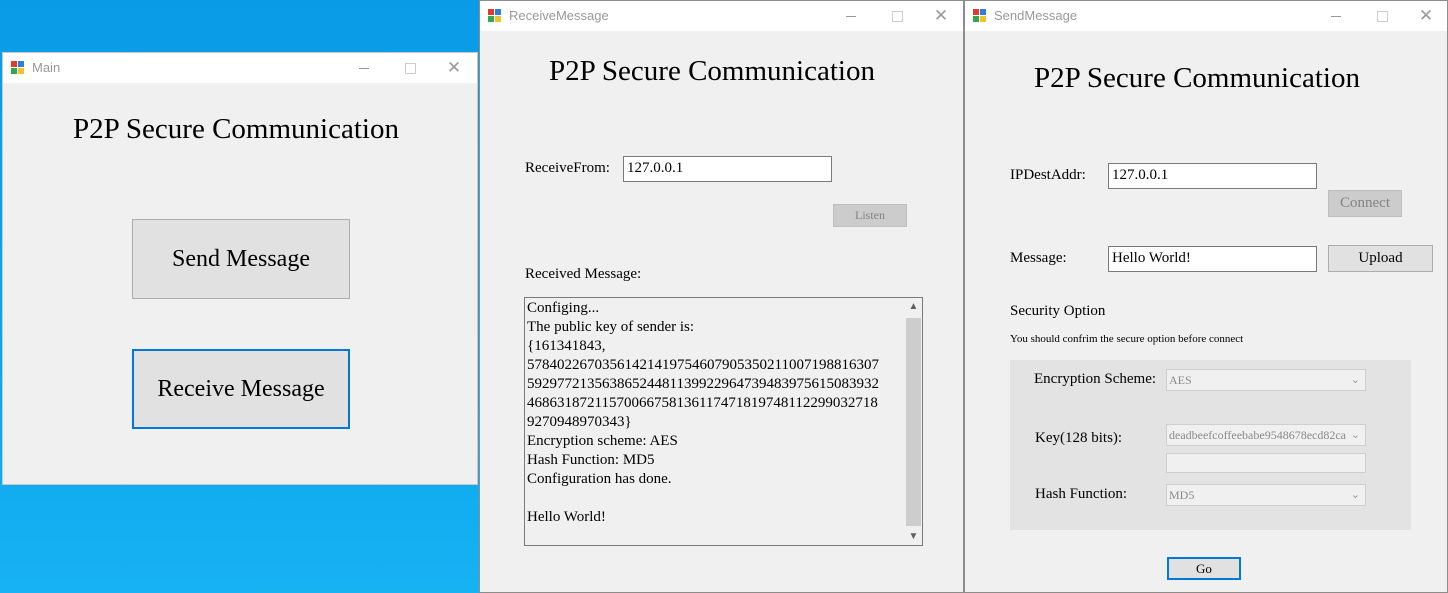  What do you see at coordinates (241, 259) in the screenshot?
I see `send-message-button: Send Message` at bounding box center [241, 259].